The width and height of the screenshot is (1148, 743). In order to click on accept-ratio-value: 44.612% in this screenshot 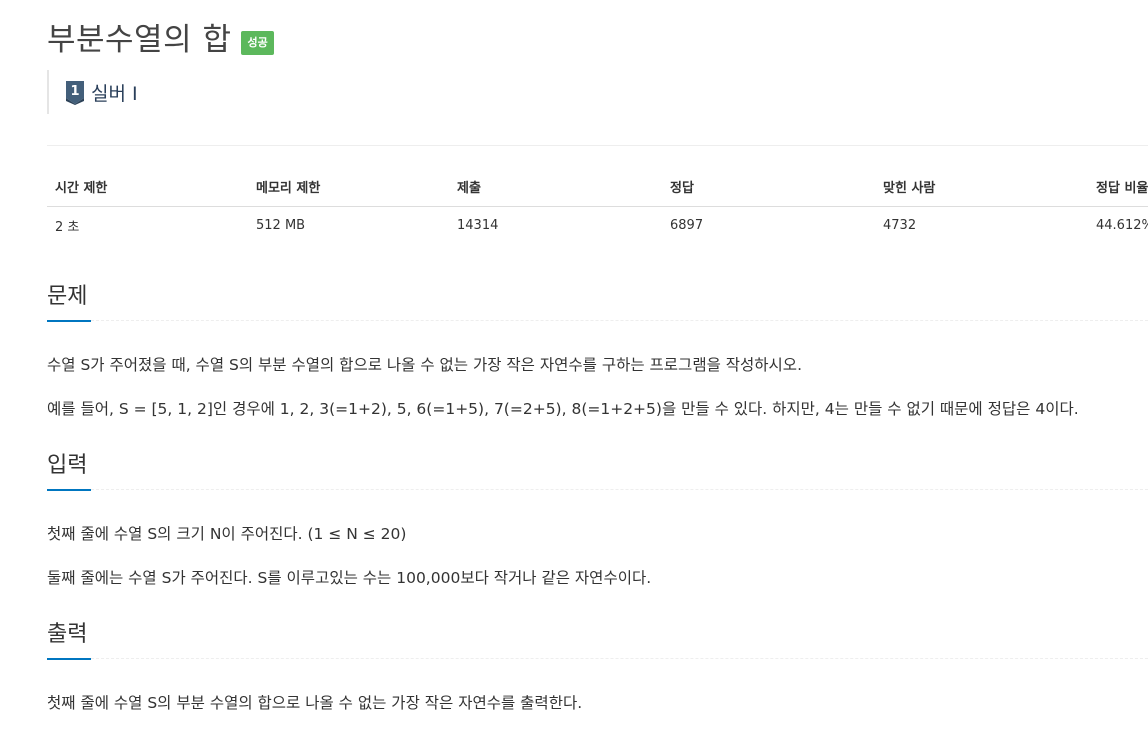, I will do `click(1122, 225)`.